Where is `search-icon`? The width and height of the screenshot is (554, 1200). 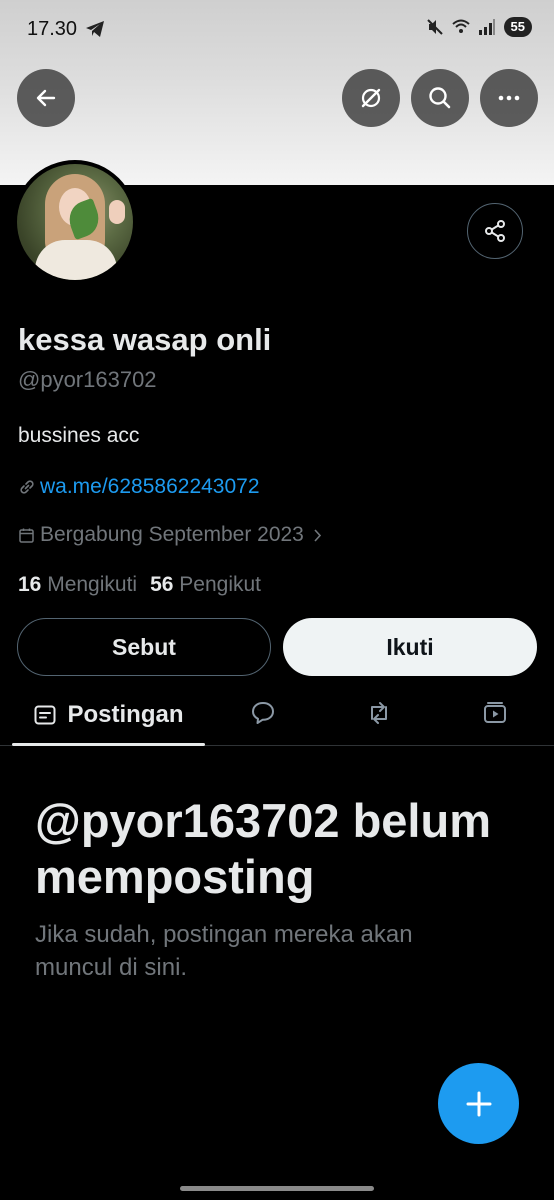
search-icon is located at coordinates (440, 98).